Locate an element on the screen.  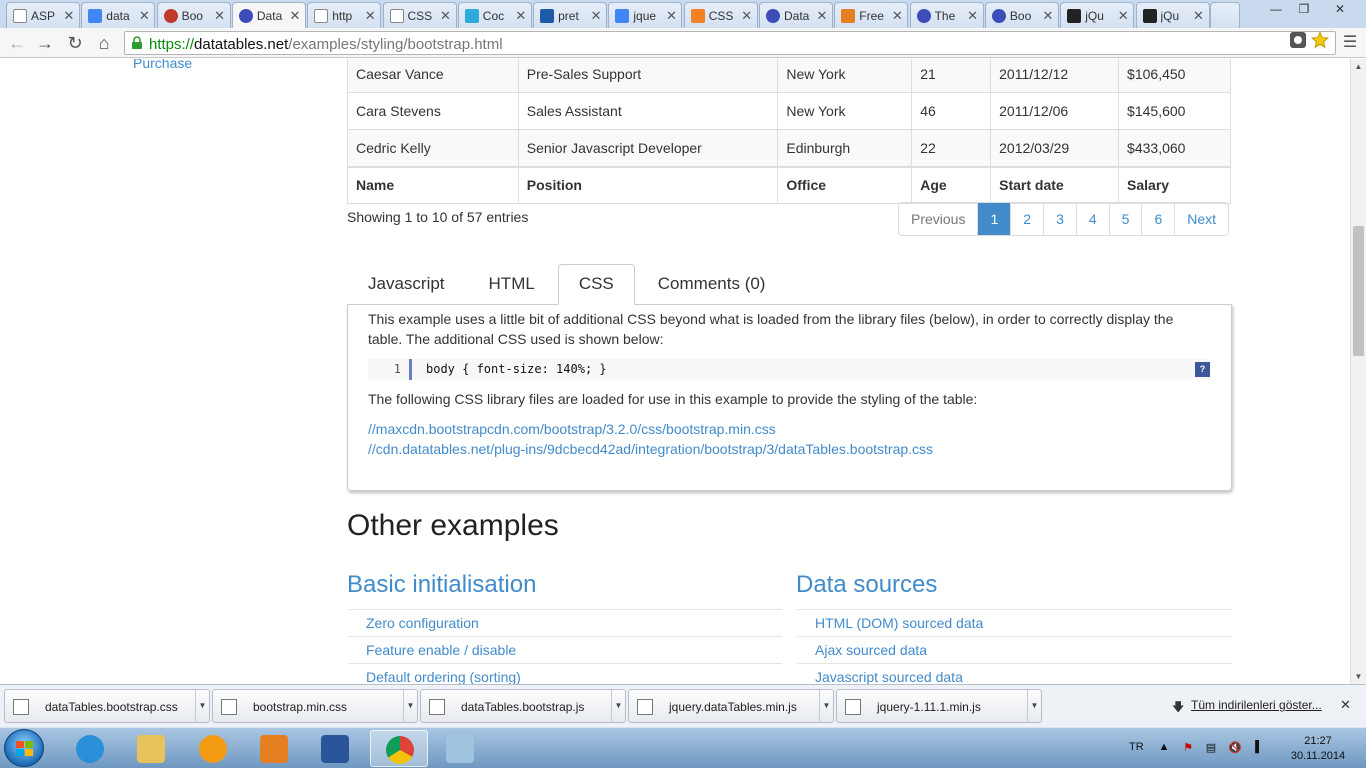
help-icon: ? is located at coordinates (1202, 369).